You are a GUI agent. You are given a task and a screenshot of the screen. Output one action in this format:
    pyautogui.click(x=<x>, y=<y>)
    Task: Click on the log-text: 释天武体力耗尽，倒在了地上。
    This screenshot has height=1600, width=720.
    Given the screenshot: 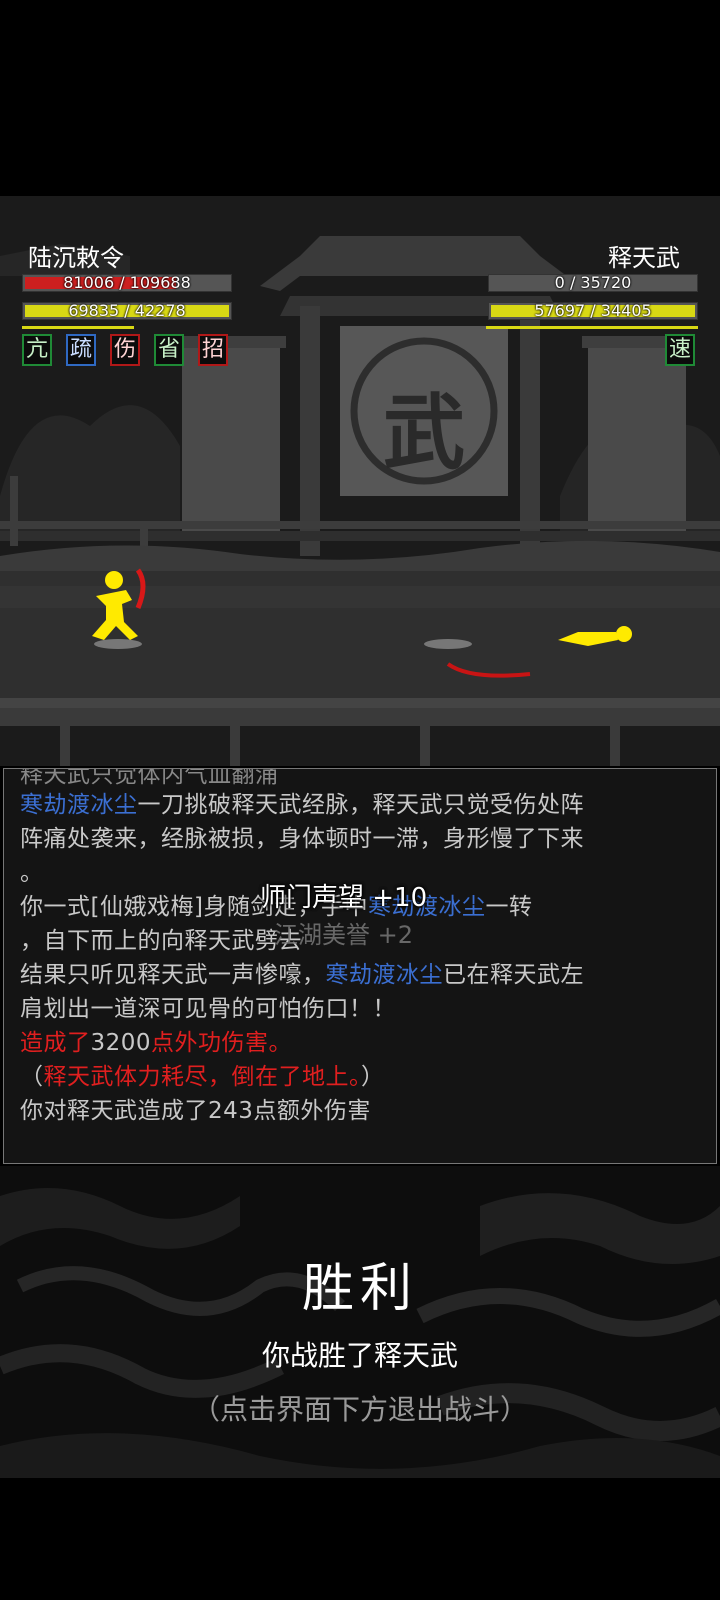 What is the action you would take?
    pyautogui.click(x=202, y=1077)
    